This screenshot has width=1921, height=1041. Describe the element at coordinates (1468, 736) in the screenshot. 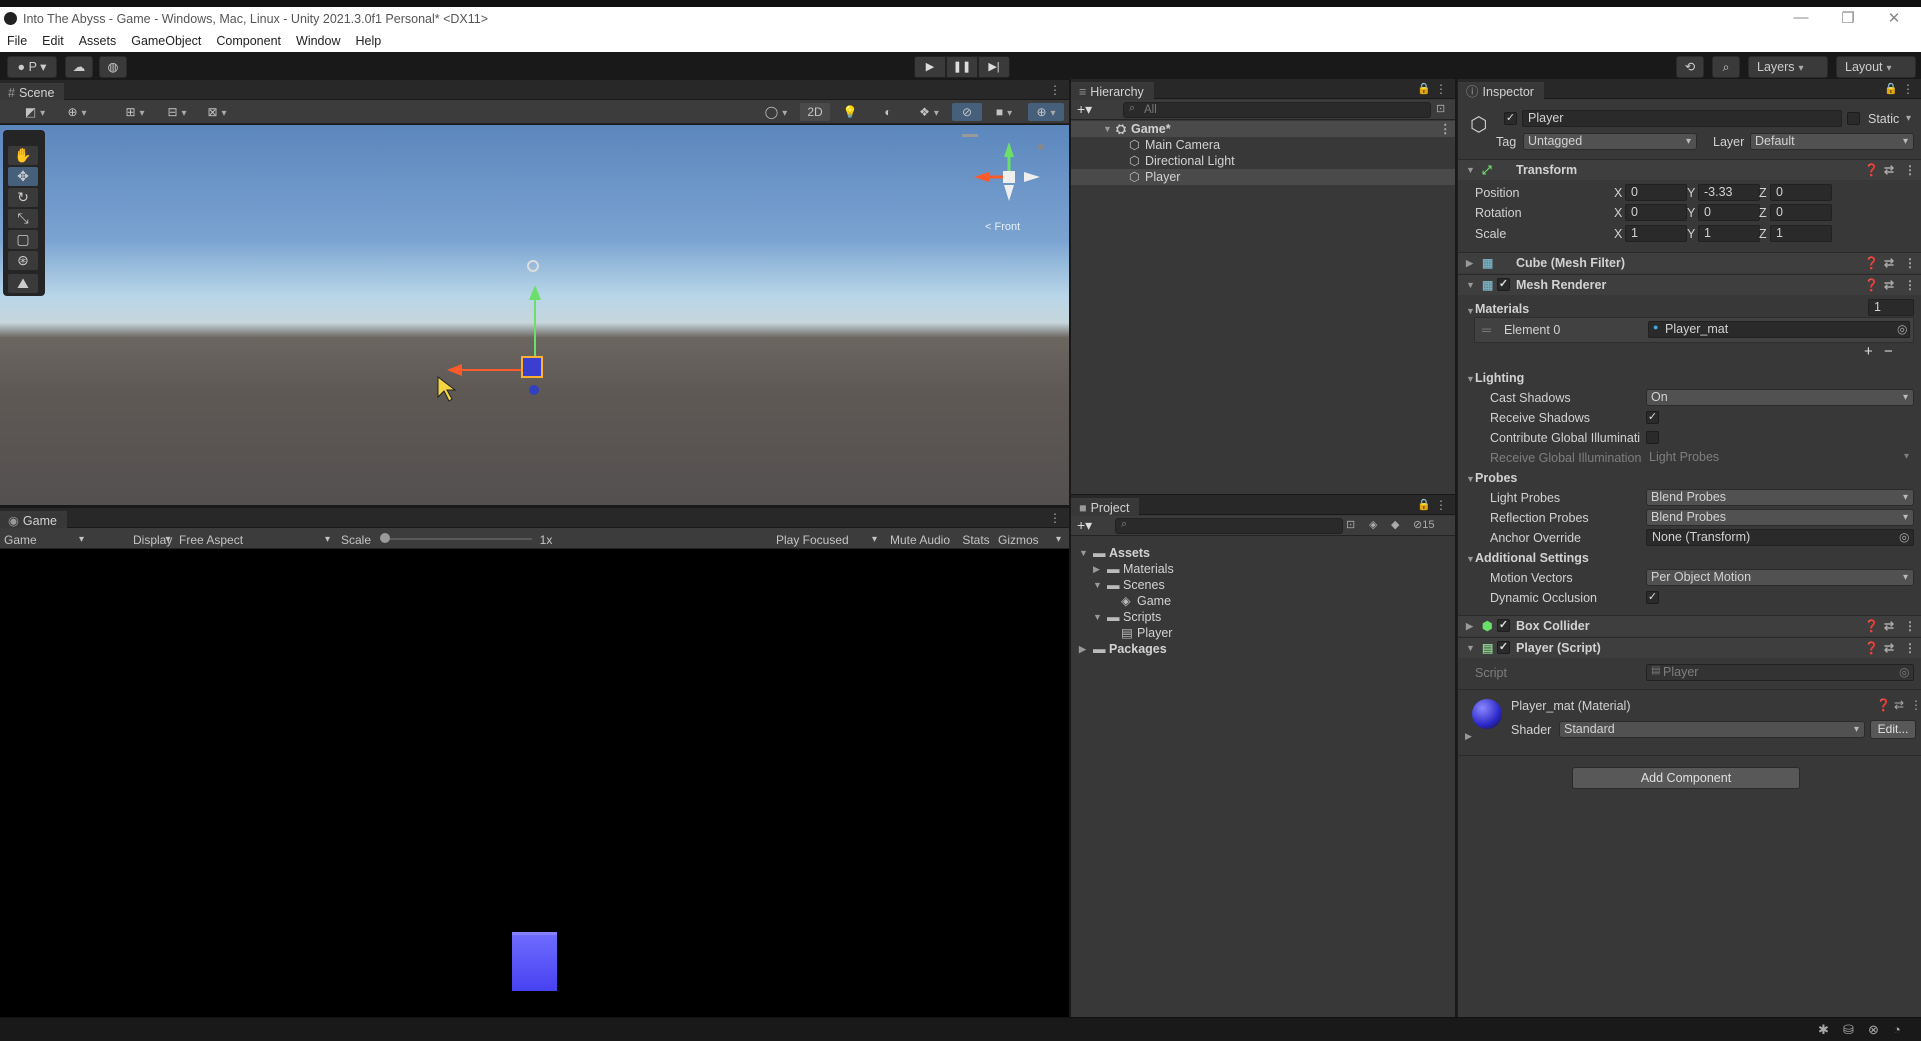

I see `material-expand-icon: ▶` at that location.